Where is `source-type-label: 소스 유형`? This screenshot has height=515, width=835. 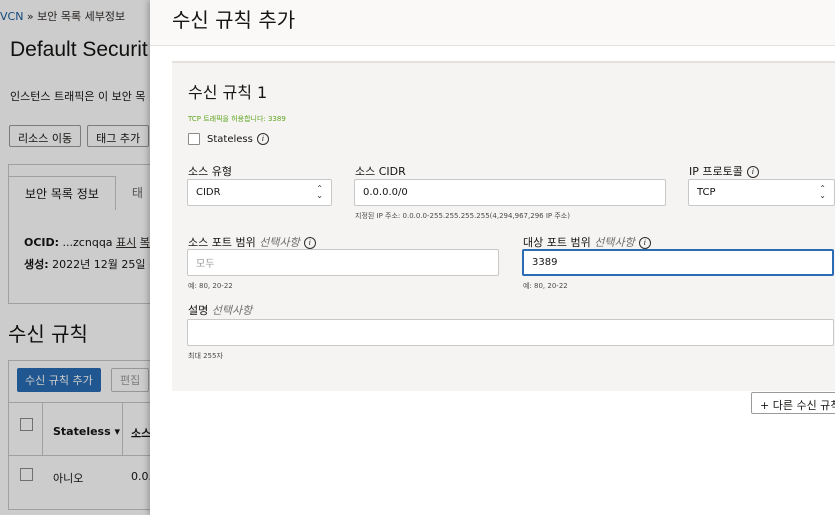 source-type-label: 소스 유형 is located at coordinates (210, 171).